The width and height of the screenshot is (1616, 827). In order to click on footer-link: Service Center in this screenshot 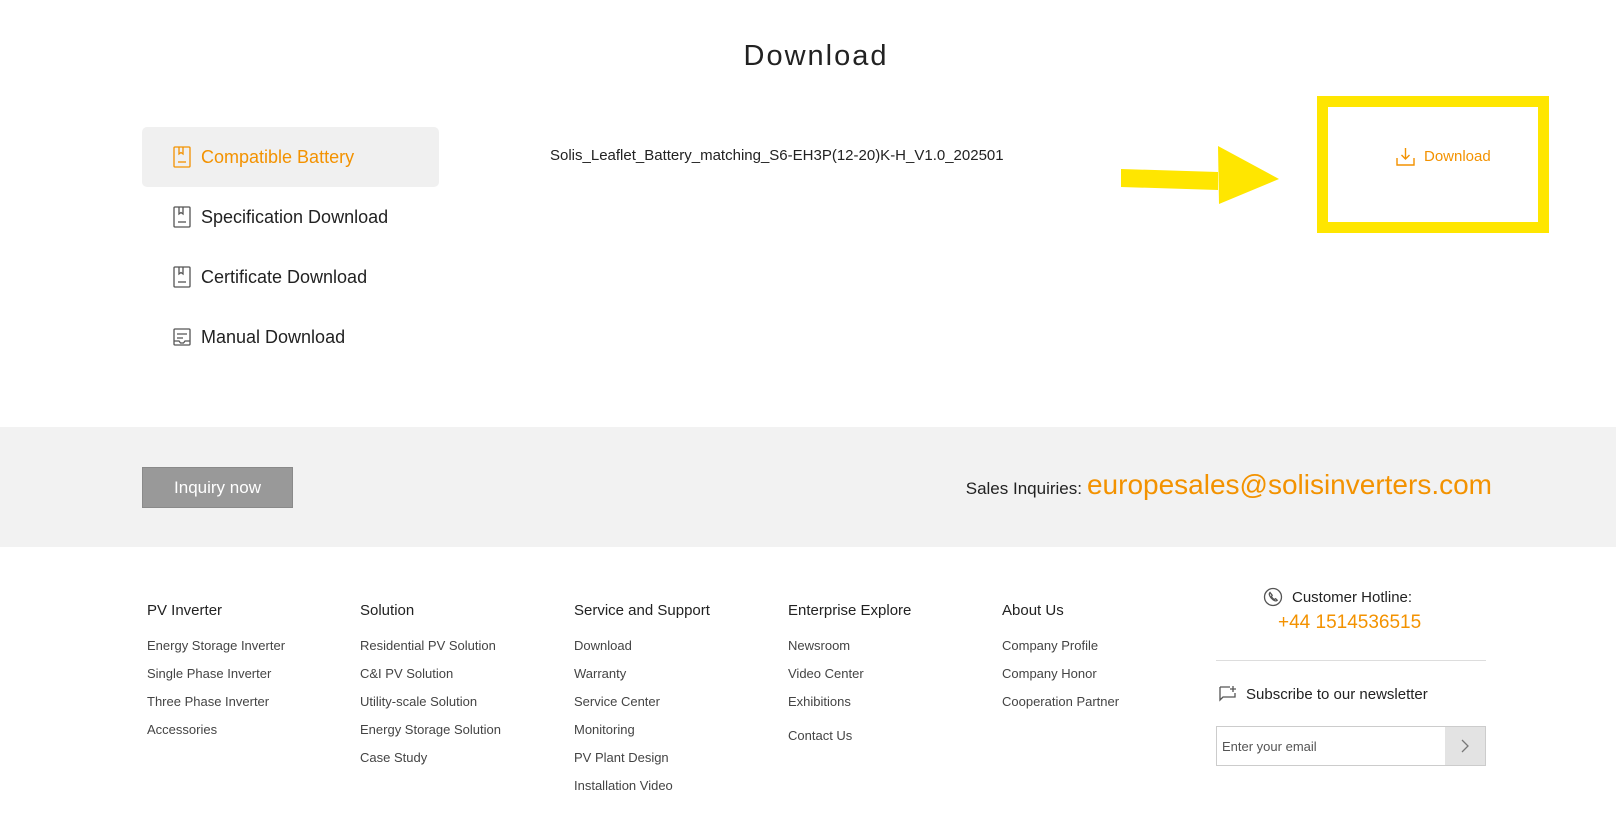, I will do `click(642, 706)`.